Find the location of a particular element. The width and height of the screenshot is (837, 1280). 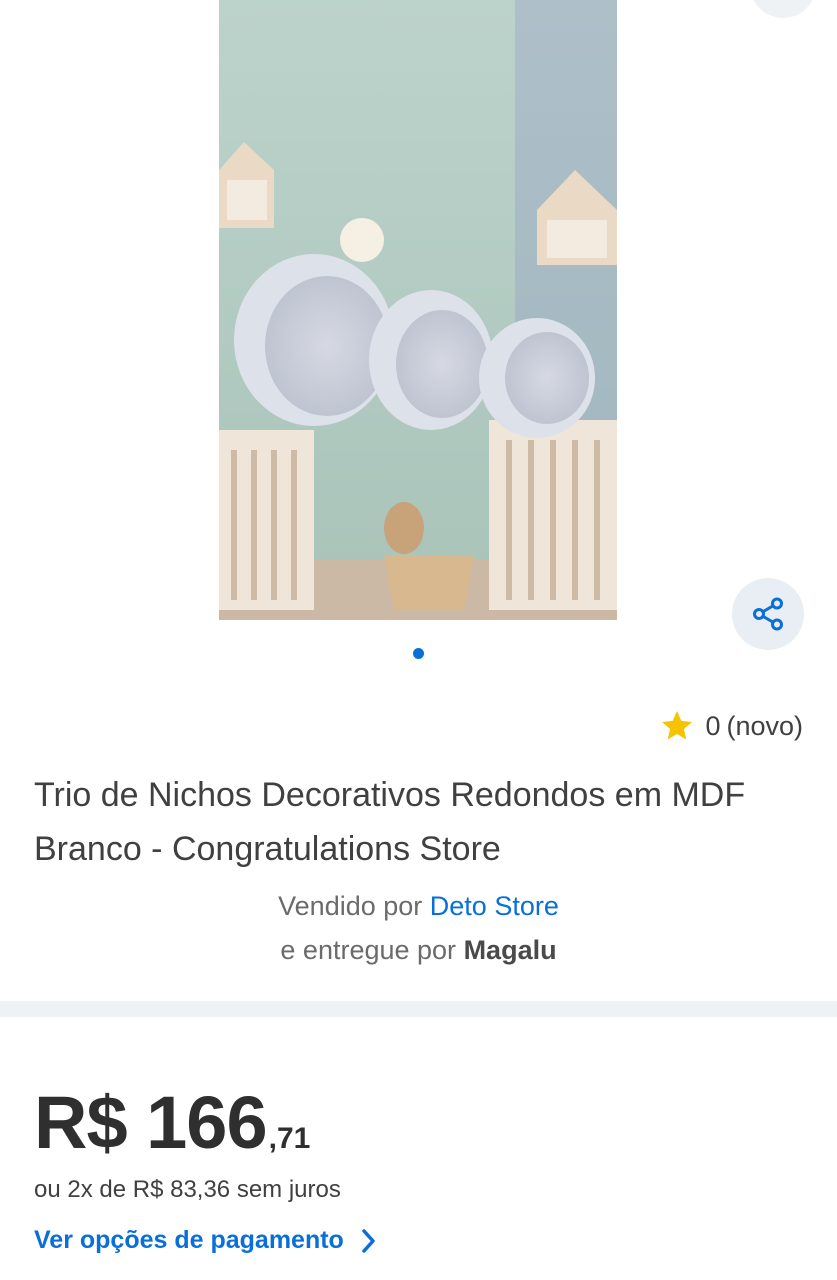

chevron-right-icon is located at coordinates (368, 1240).